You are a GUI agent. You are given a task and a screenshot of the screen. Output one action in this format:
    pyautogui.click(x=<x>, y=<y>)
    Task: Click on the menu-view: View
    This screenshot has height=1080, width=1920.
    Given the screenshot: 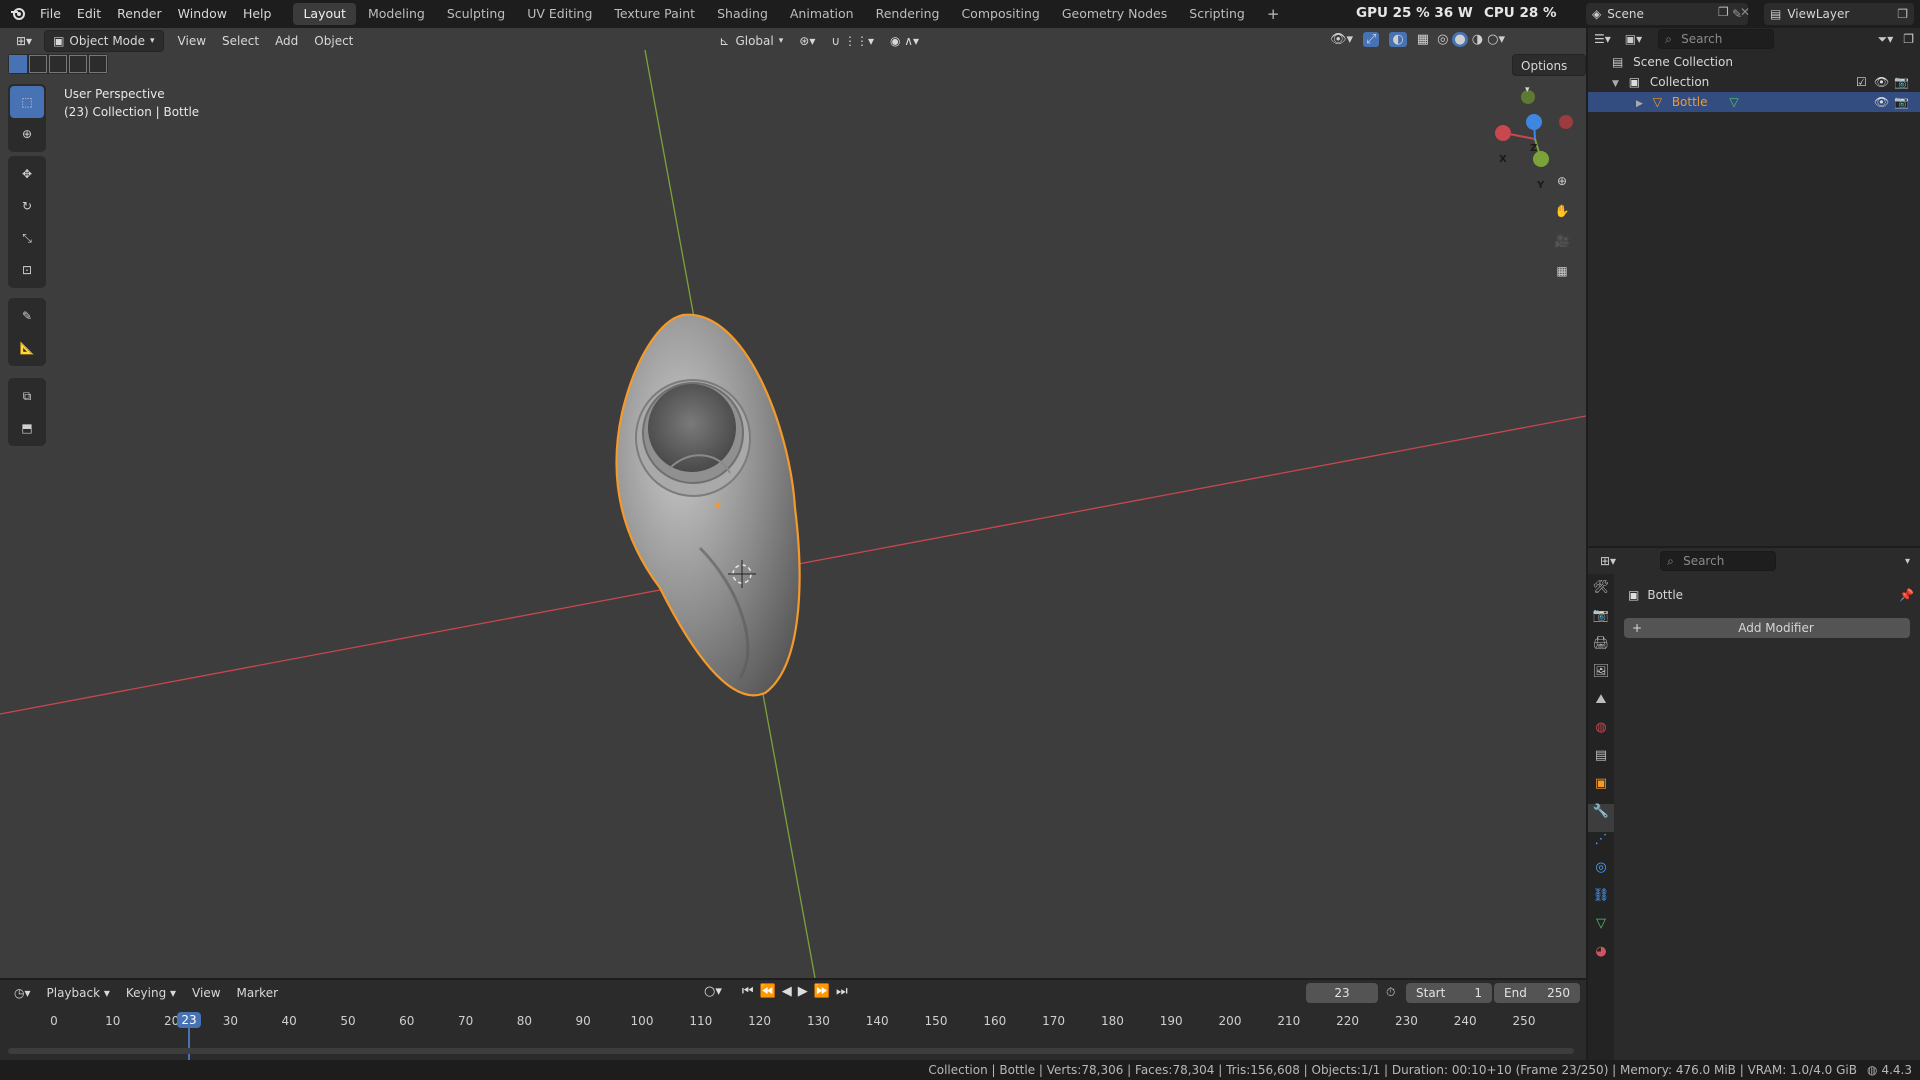 What is the action you would take?
    pyautogui.click(x=192, y=41)
    